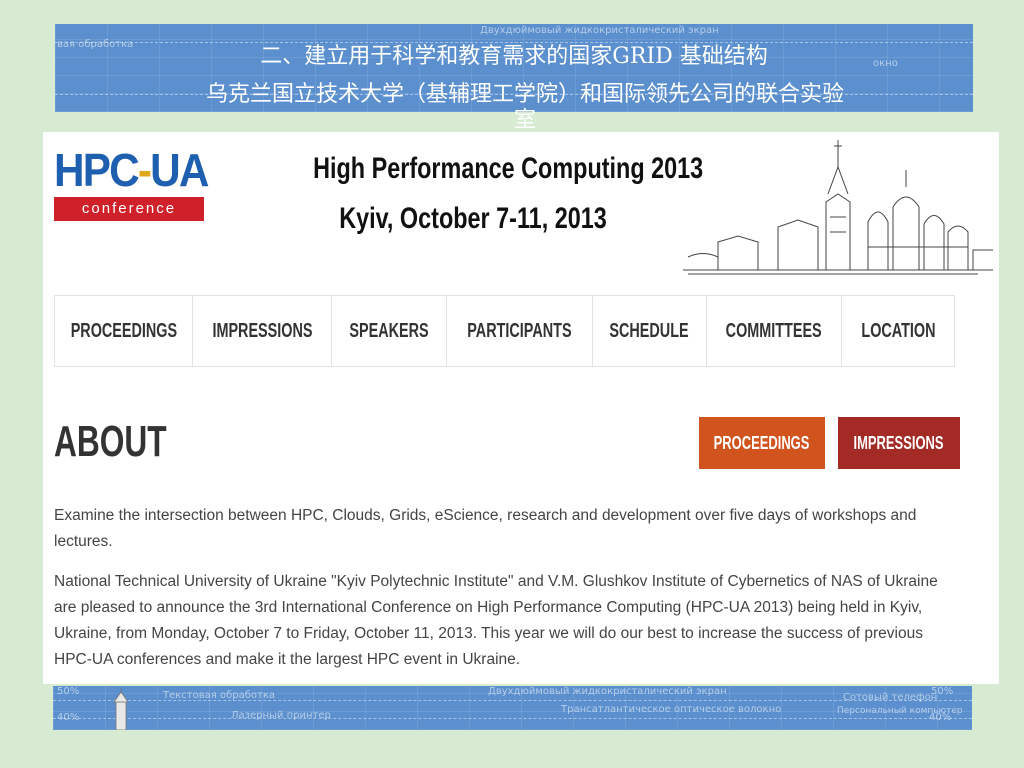 The height and width of the screenshot is (768, 1024). I want to click on logo-subtitle: conference, so click(129, 209).